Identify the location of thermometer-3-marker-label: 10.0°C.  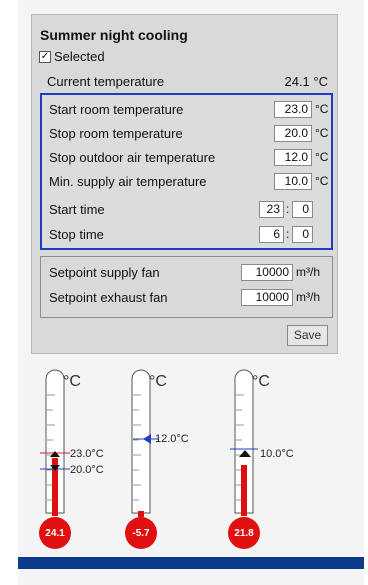
(277, 454).